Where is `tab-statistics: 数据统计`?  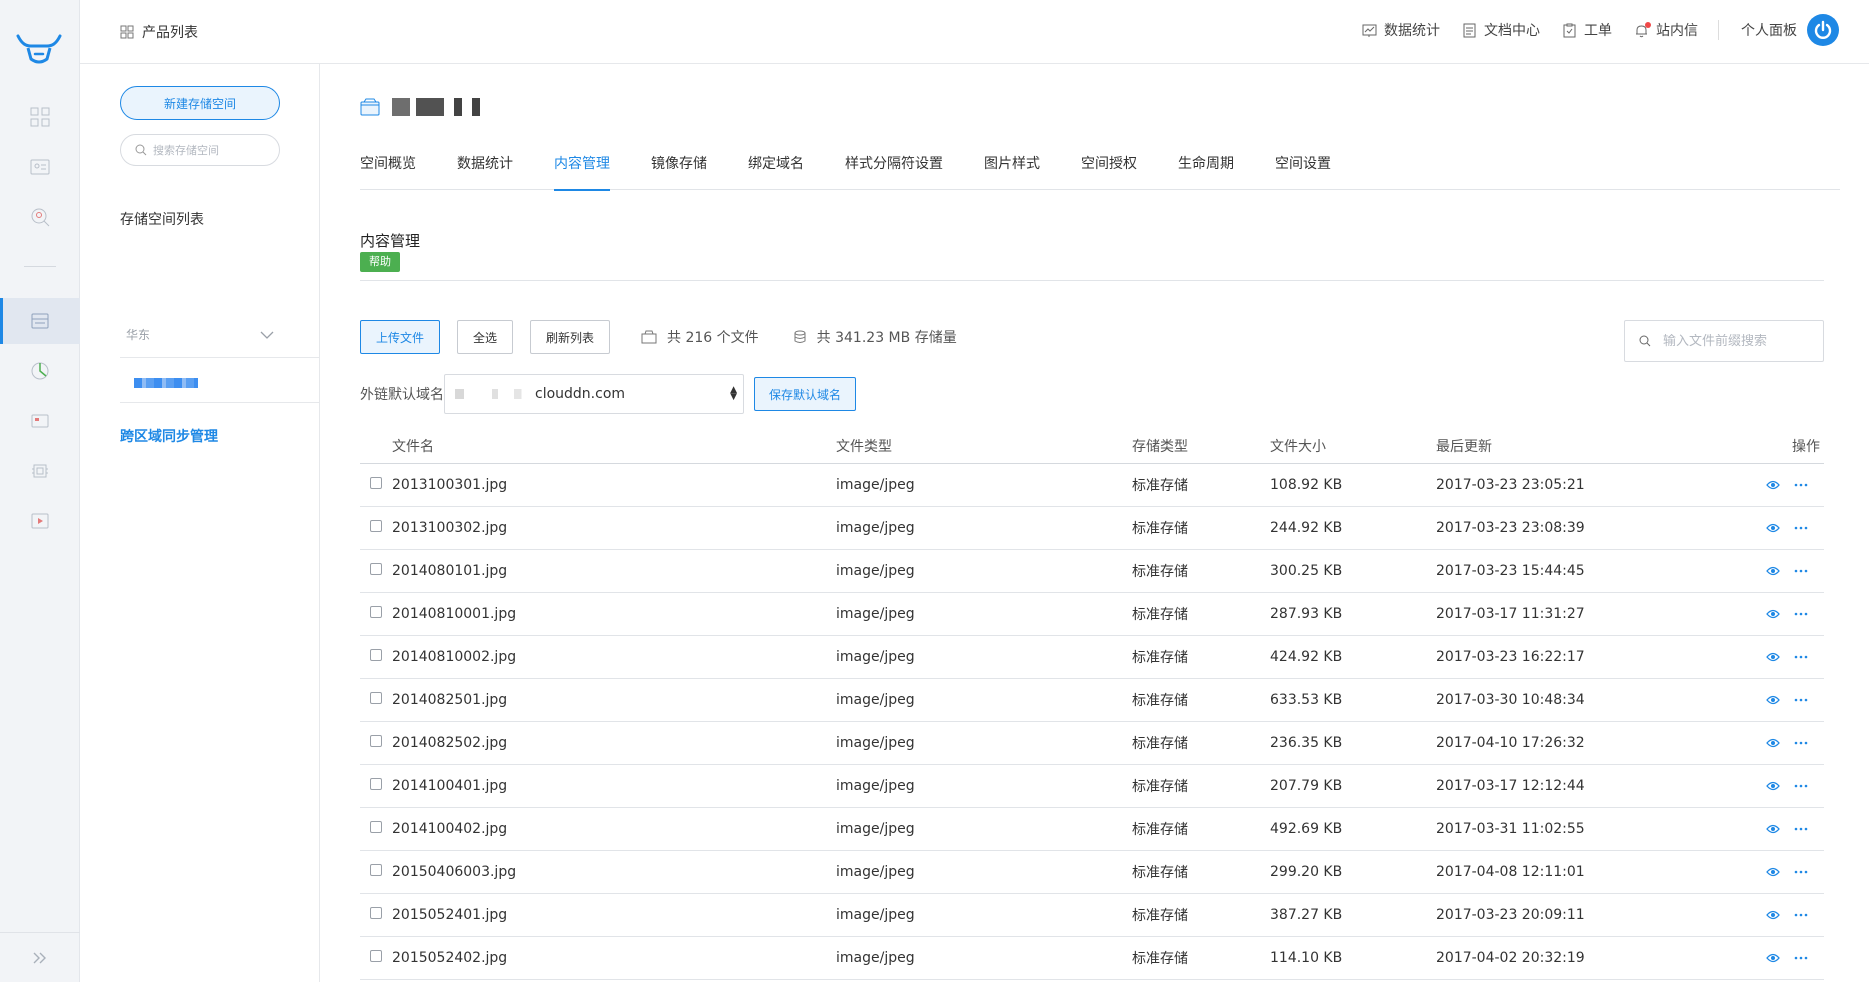 tab-statistics: 数据统计 is located at coordinates (485, 169).